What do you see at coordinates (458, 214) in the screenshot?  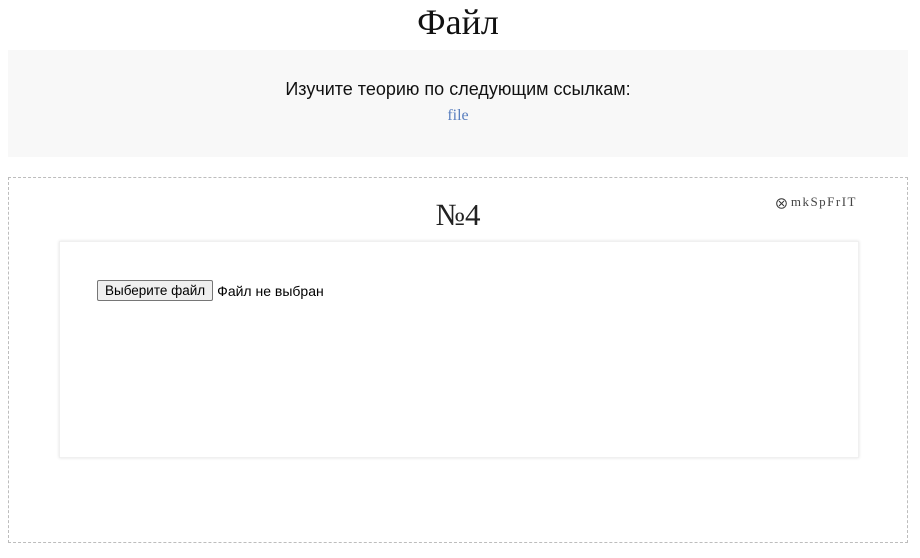 I see `task-number: №4` at bounding box center [458, 214].